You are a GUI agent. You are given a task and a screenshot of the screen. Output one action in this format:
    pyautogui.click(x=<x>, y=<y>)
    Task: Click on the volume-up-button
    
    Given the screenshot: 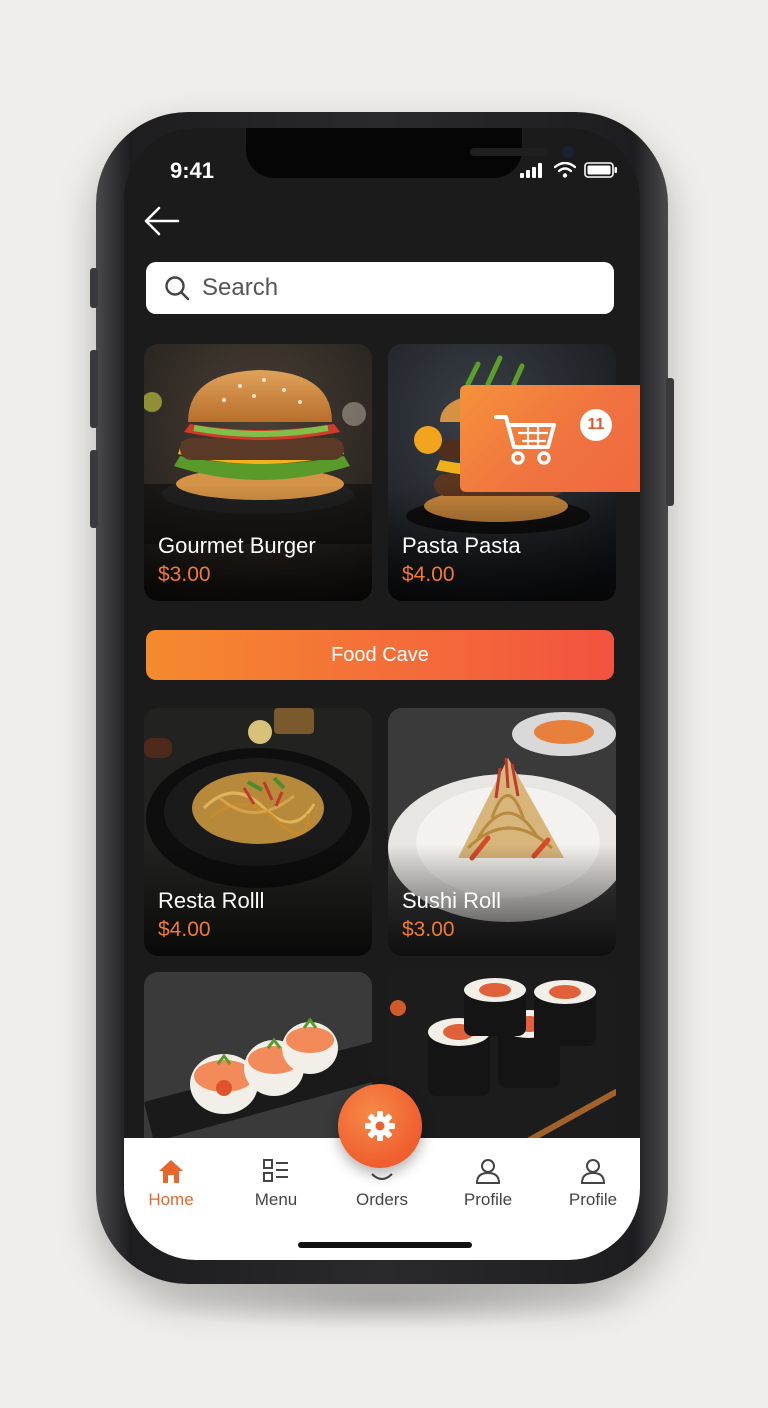 What is the action you would take?
    pyautogui.click(x=94, y=389)
    